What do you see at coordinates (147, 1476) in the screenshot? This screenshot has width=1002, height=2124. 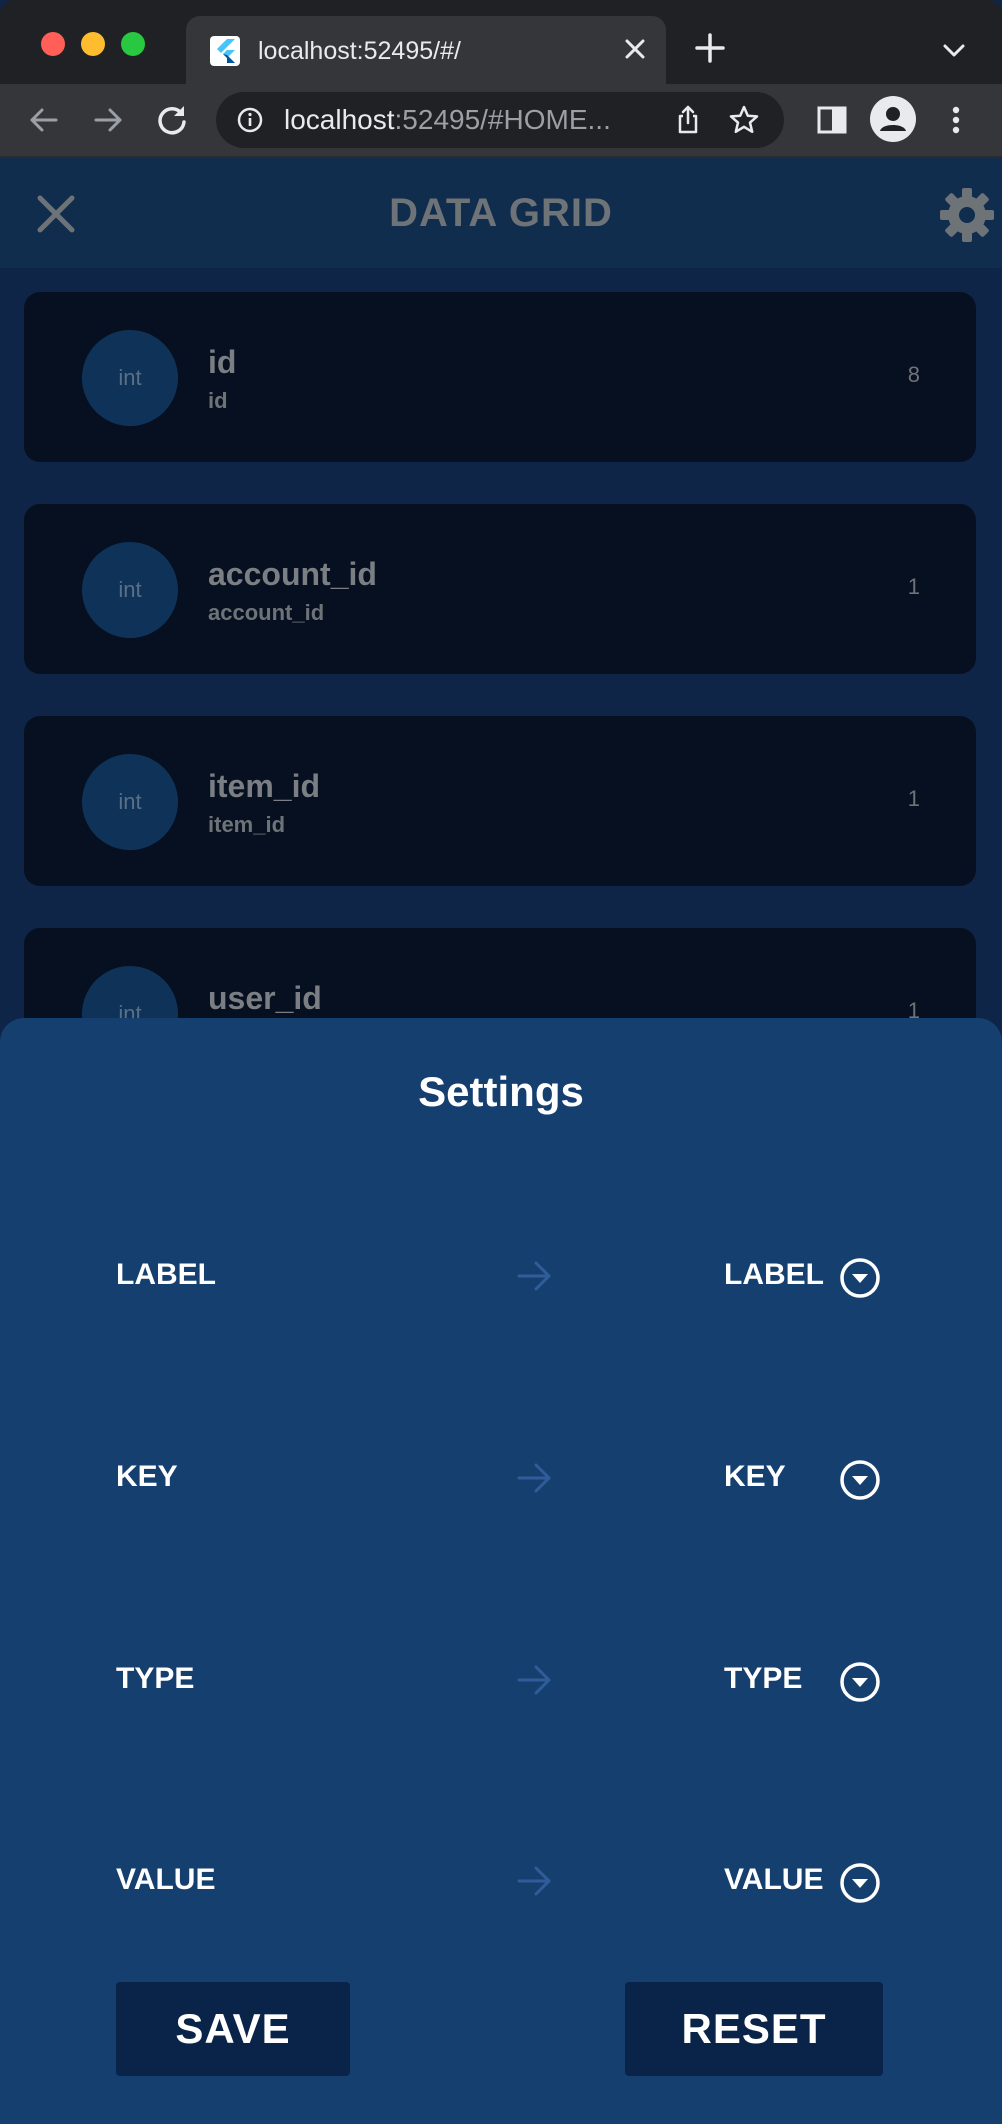 I see `mapping-source: KEY` at bounding box center [147, 1476].